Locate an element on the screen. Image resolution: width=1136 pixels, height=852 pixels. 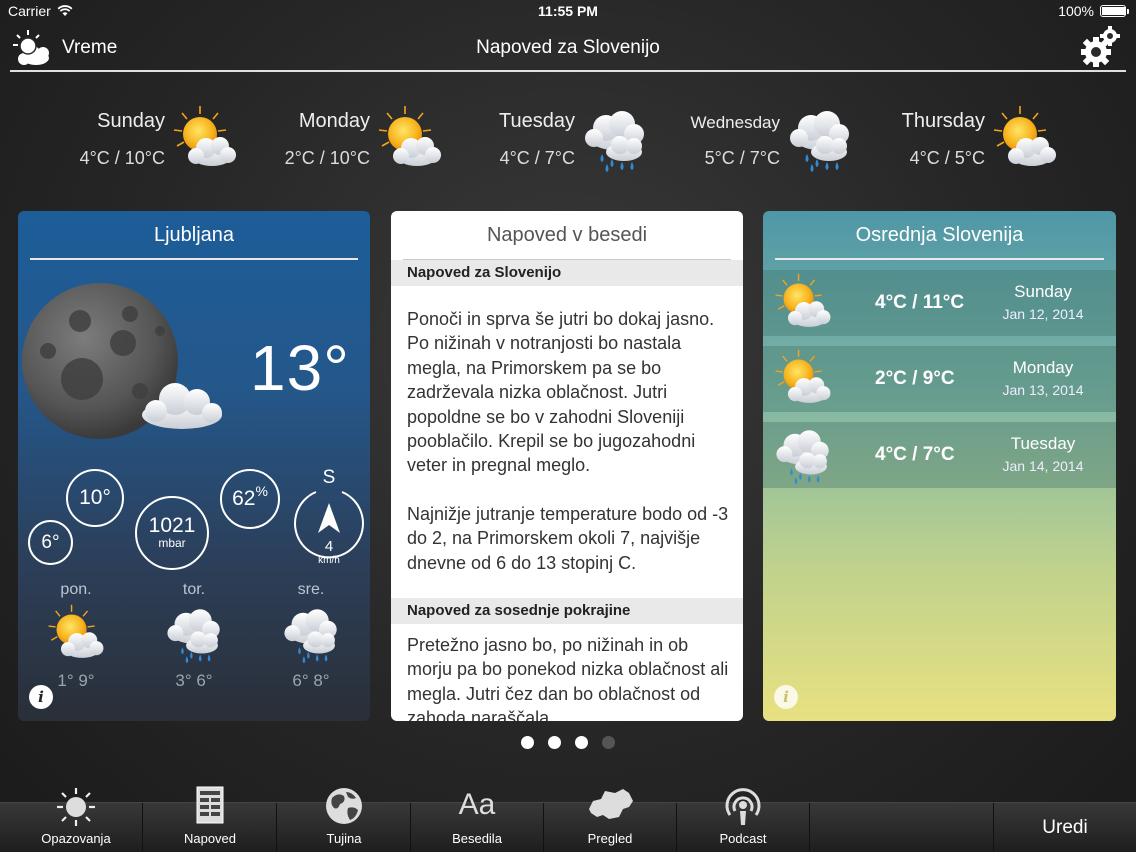
day-name: Thursday is located at coordinates (943, 121).